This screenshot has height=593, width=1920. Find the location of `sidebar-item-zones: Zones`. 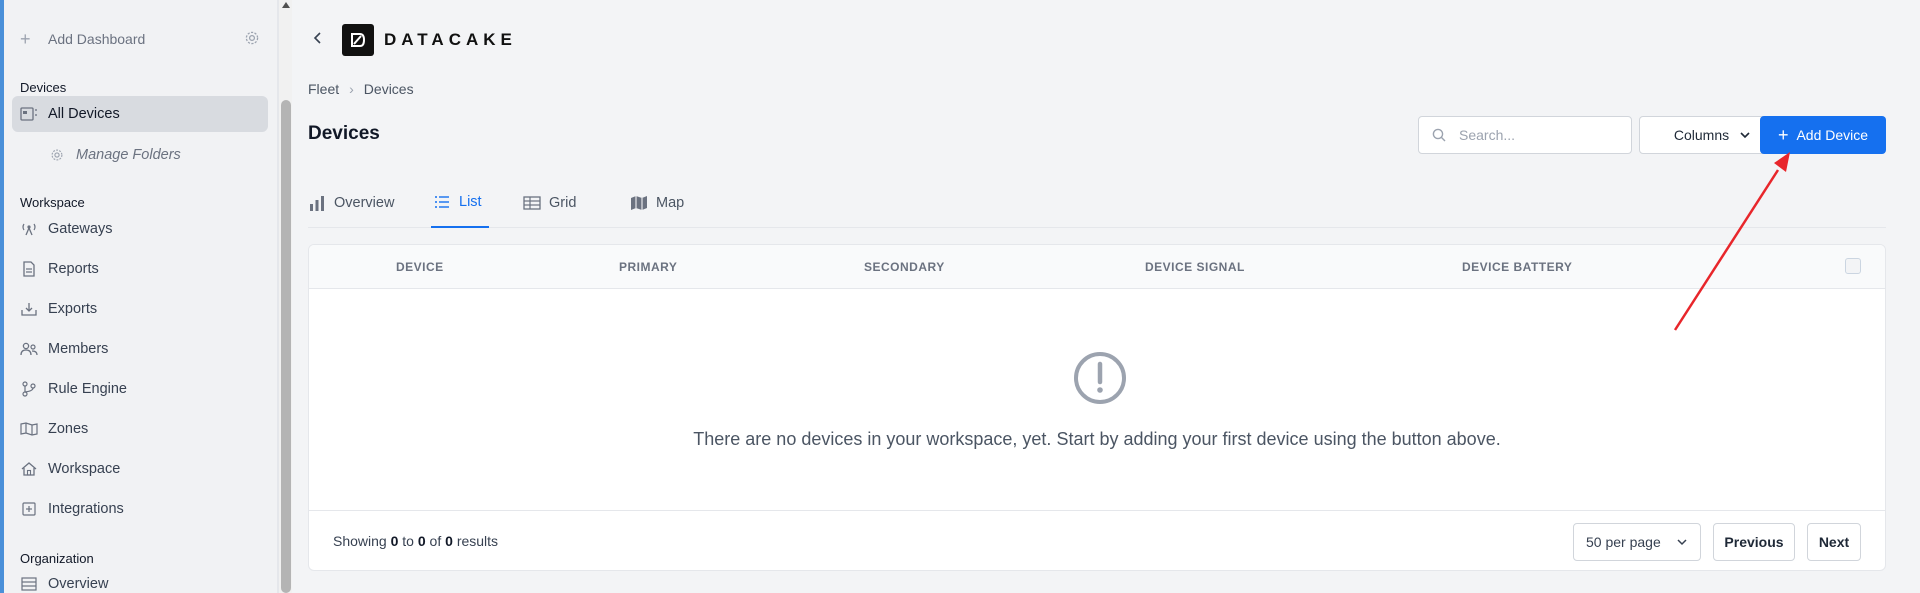

sidebar-item-zones: Zones is located at coordinates (140, 429).